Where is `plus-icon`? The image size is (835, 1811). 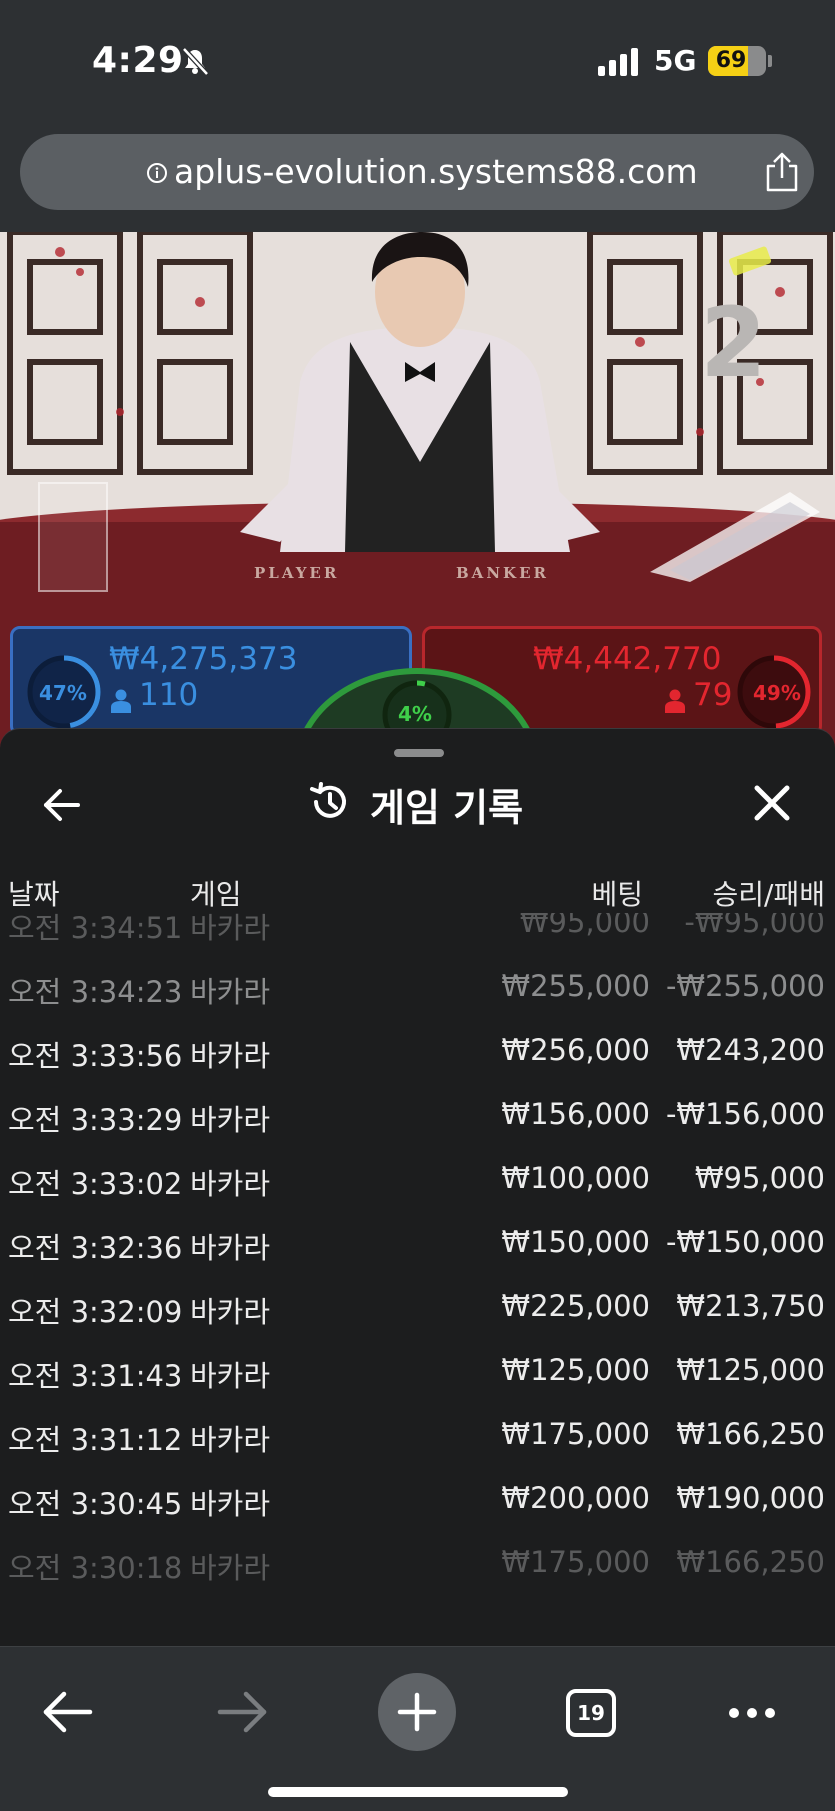 plus-icon is located at coordinates (417, 1712).